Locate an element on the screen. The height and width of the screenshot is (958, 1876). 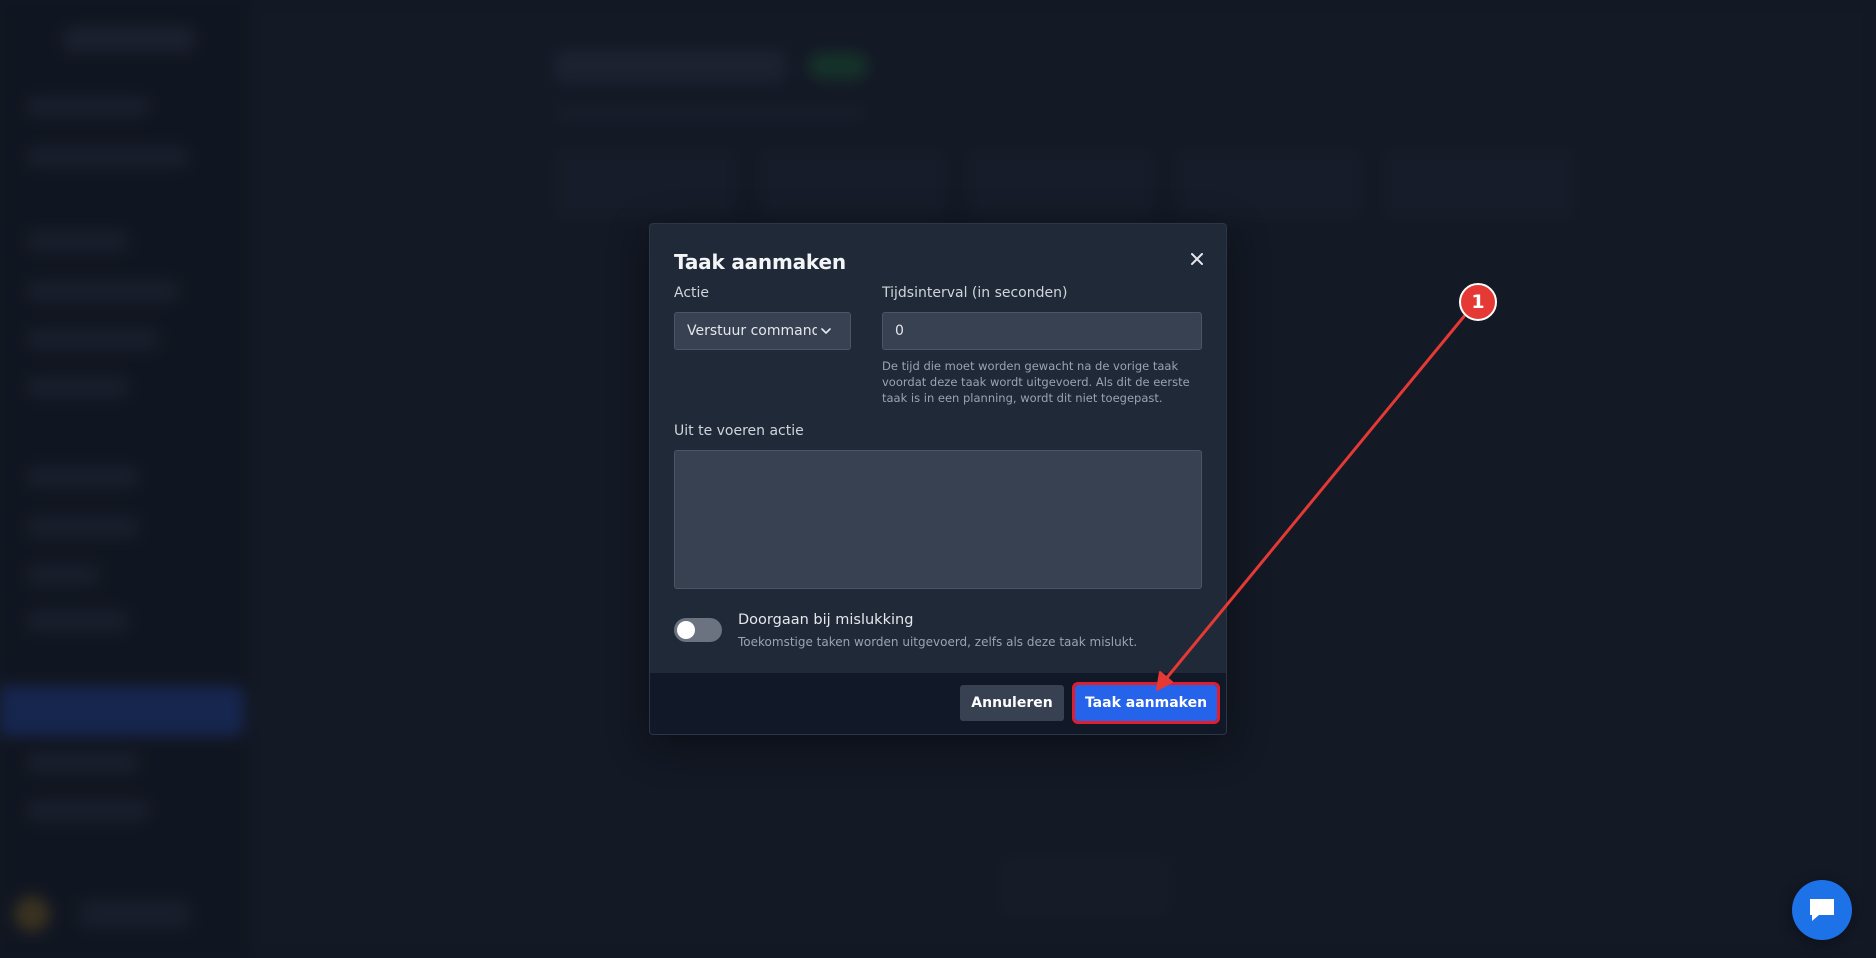
close-icon is located at coordinates (1197, 259).